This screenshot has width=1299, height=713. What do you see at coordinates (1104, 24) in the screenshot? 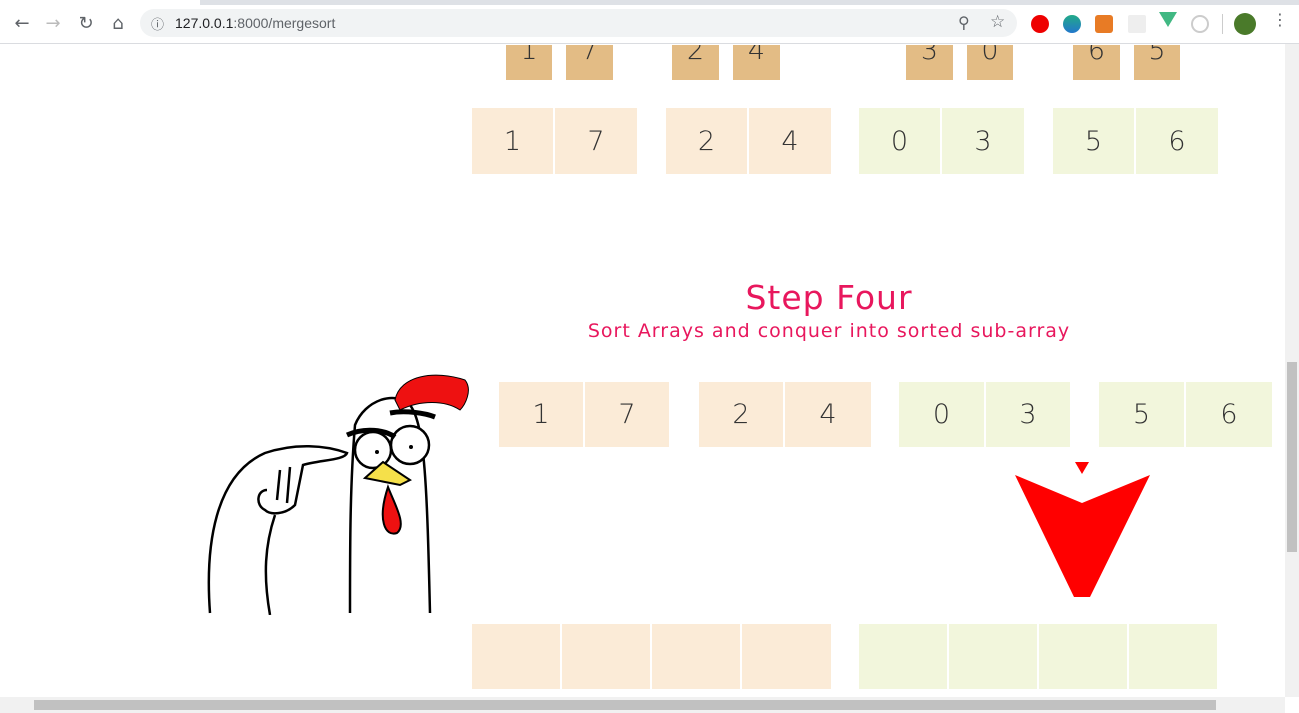
I see `metamask-extension-icon` at bounding box center [1104, 24].